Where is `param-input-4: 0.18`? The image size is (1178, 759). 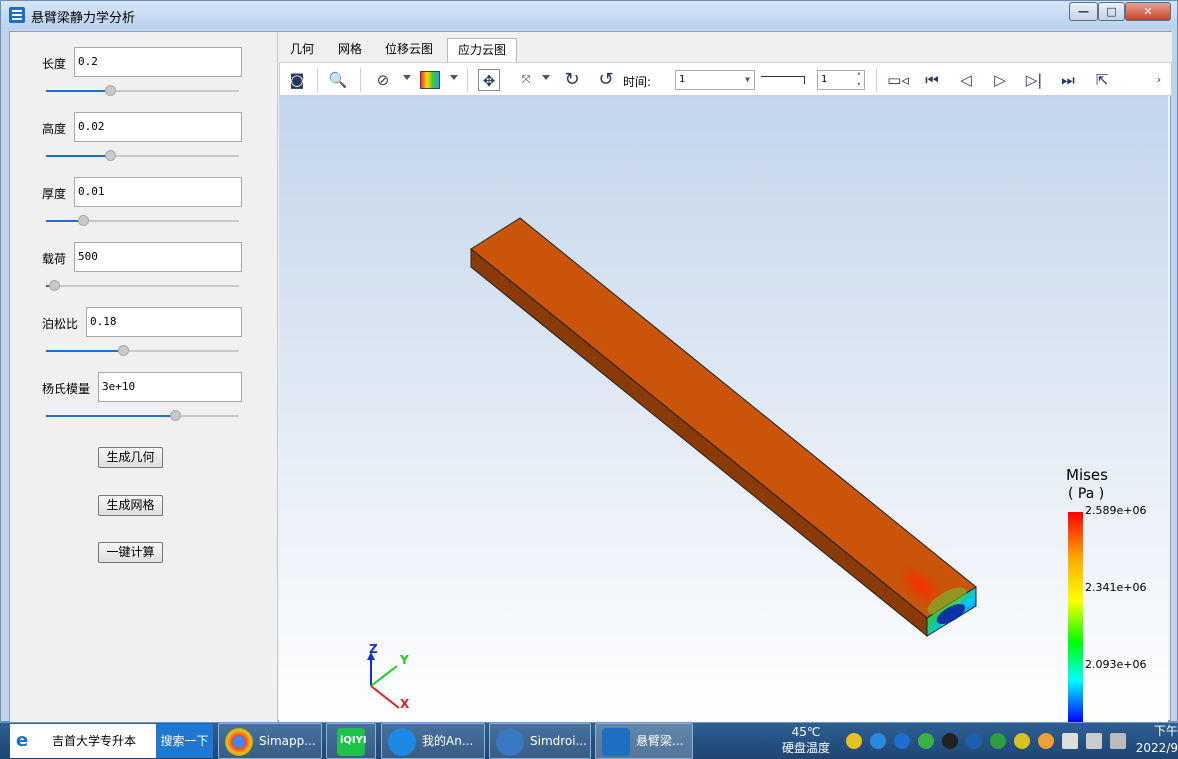 param-input-4: 0.18 is located at coordinates (164, 322).